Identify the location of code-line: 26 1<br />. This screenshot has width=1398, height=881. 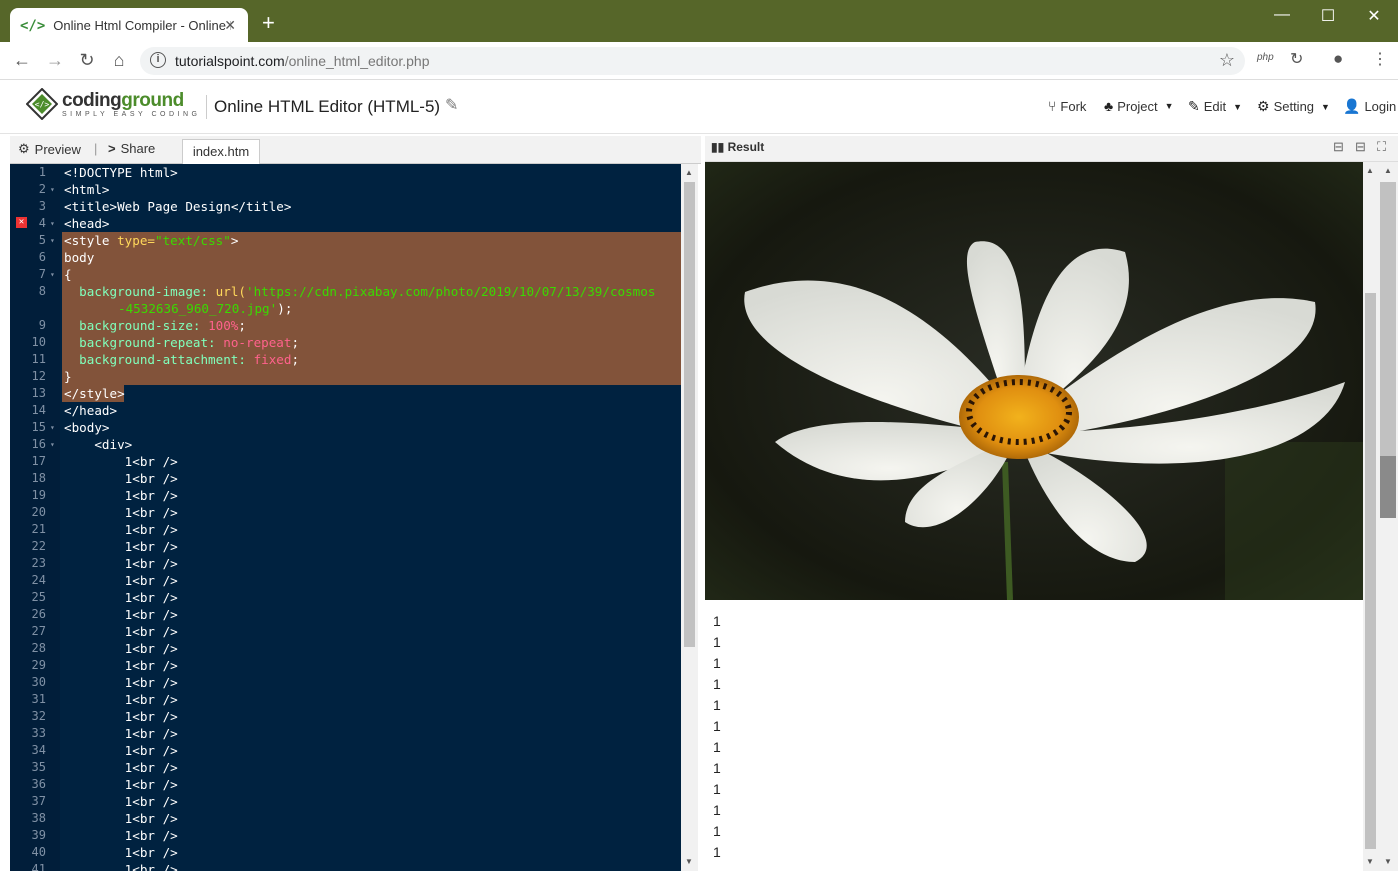
(104, 614).